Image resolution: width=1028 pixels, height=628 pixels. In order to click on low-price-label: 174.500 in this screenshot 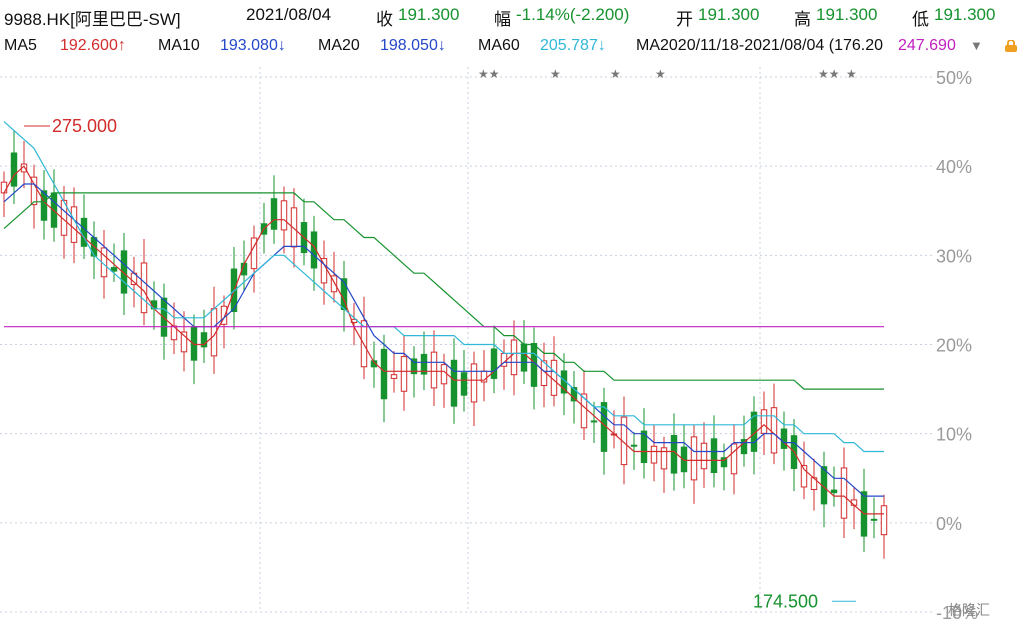, I will do `click(785, 601)`.